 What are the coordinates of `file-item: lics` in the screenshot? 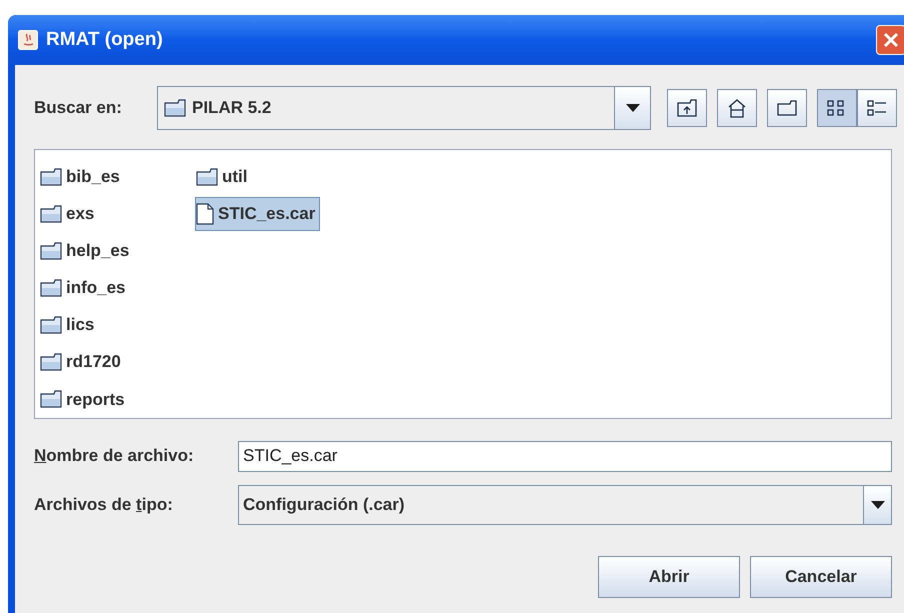 It's located at (69, 325).